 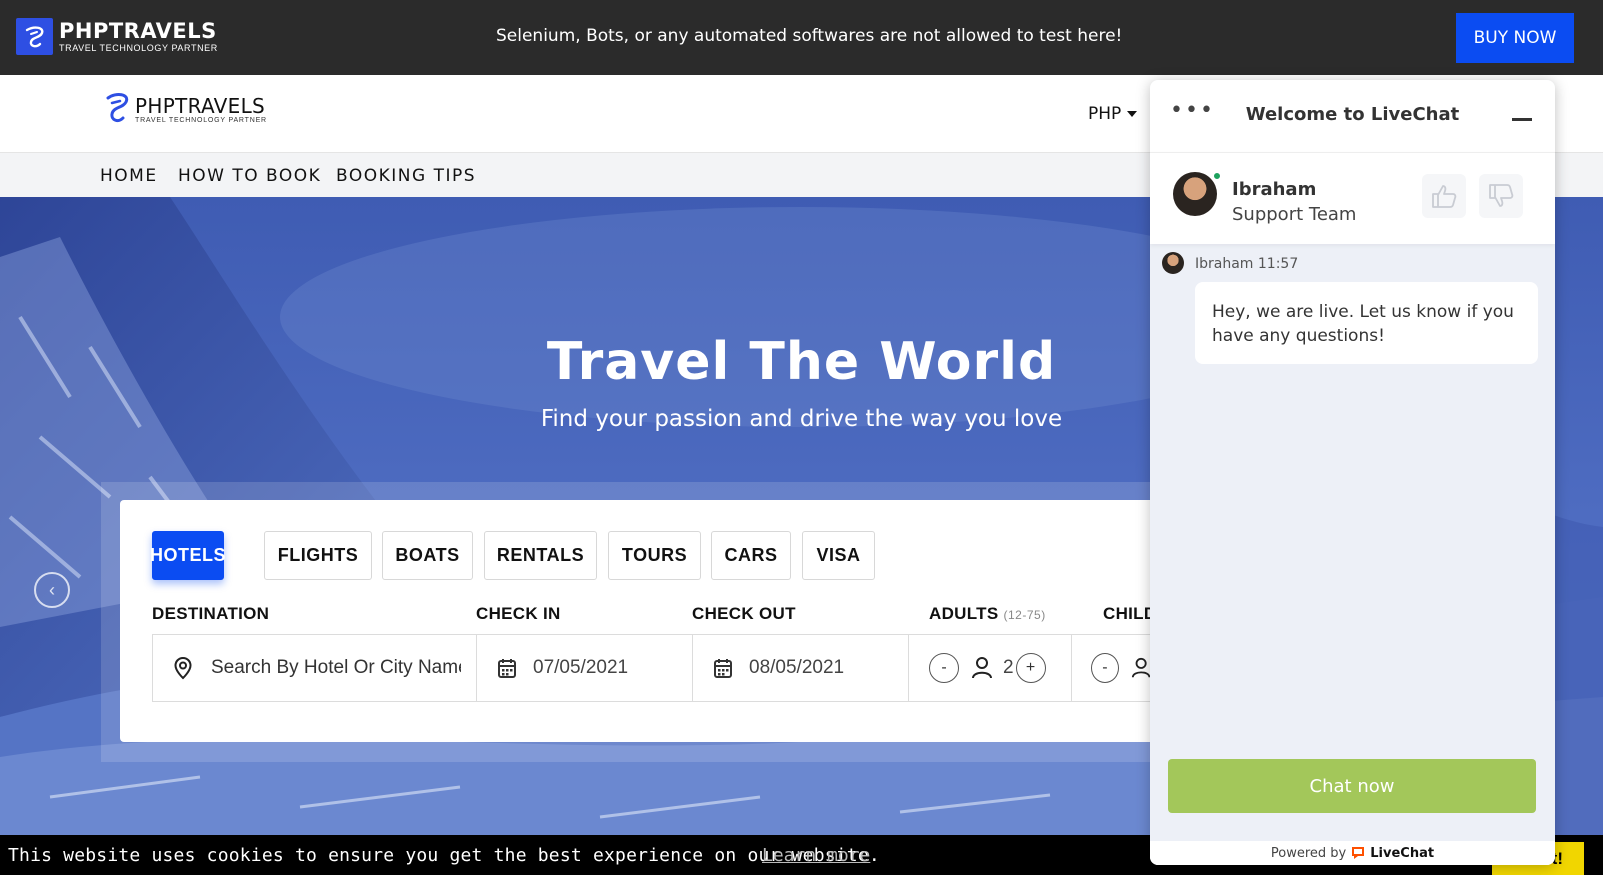 What do you see at coordinates (751, 555) in the screenshot?
I see `tab-cars: CARS` at bounding box center [751, 555].